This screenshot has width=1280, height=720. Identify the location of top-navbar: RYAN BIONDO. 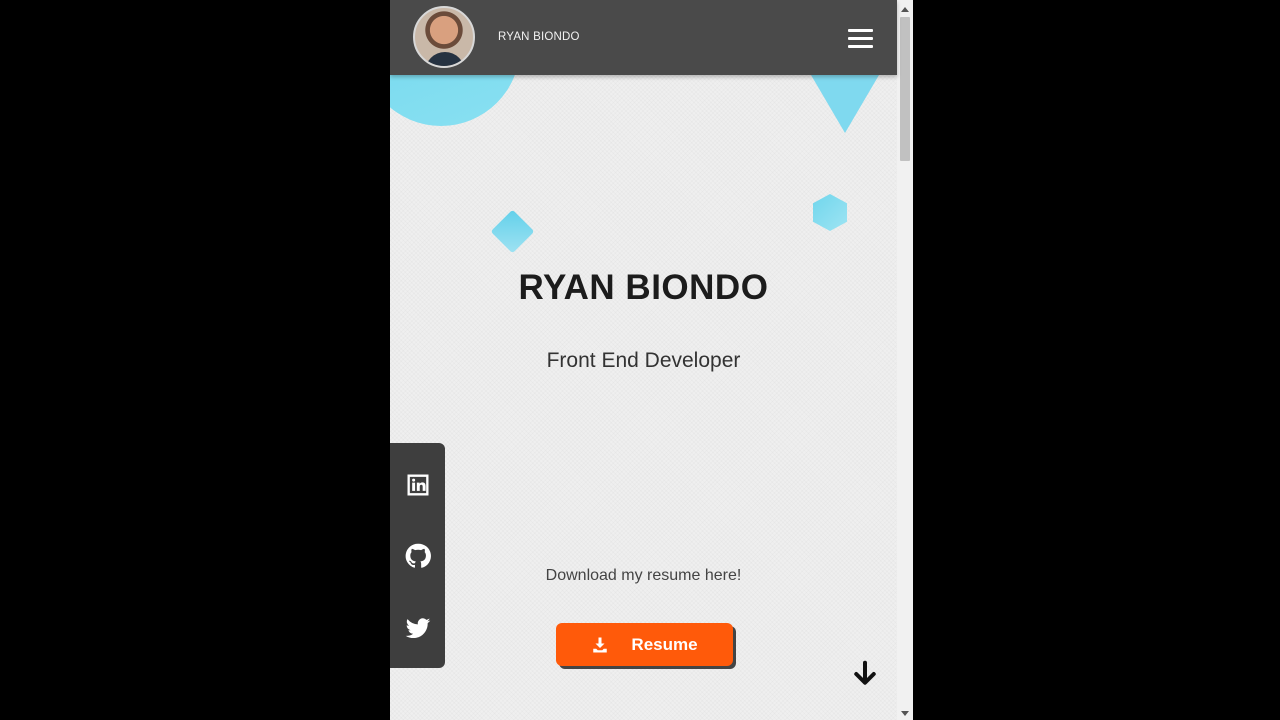
(643, 37).